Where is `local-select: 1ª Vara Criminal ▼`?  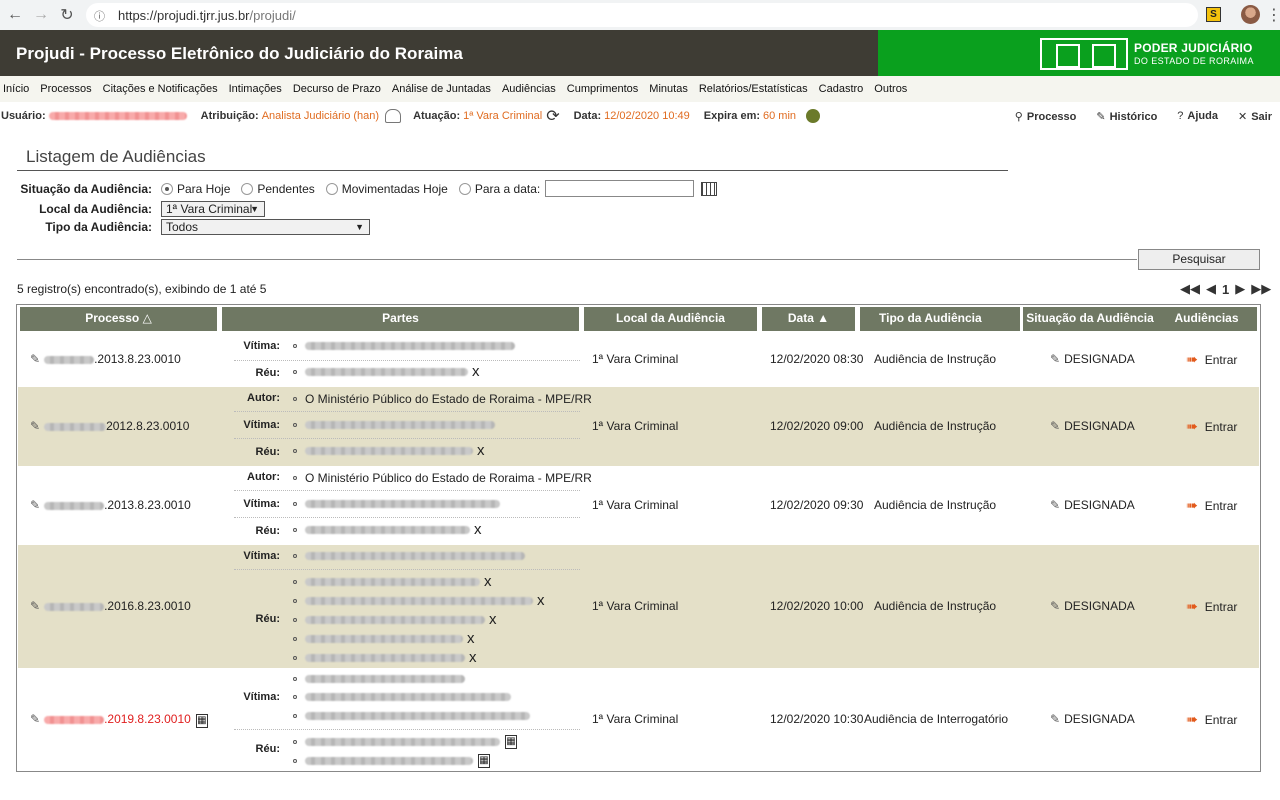 local-select: 1ª Vara Criminal ▼ is located at coordinates (213, 209).